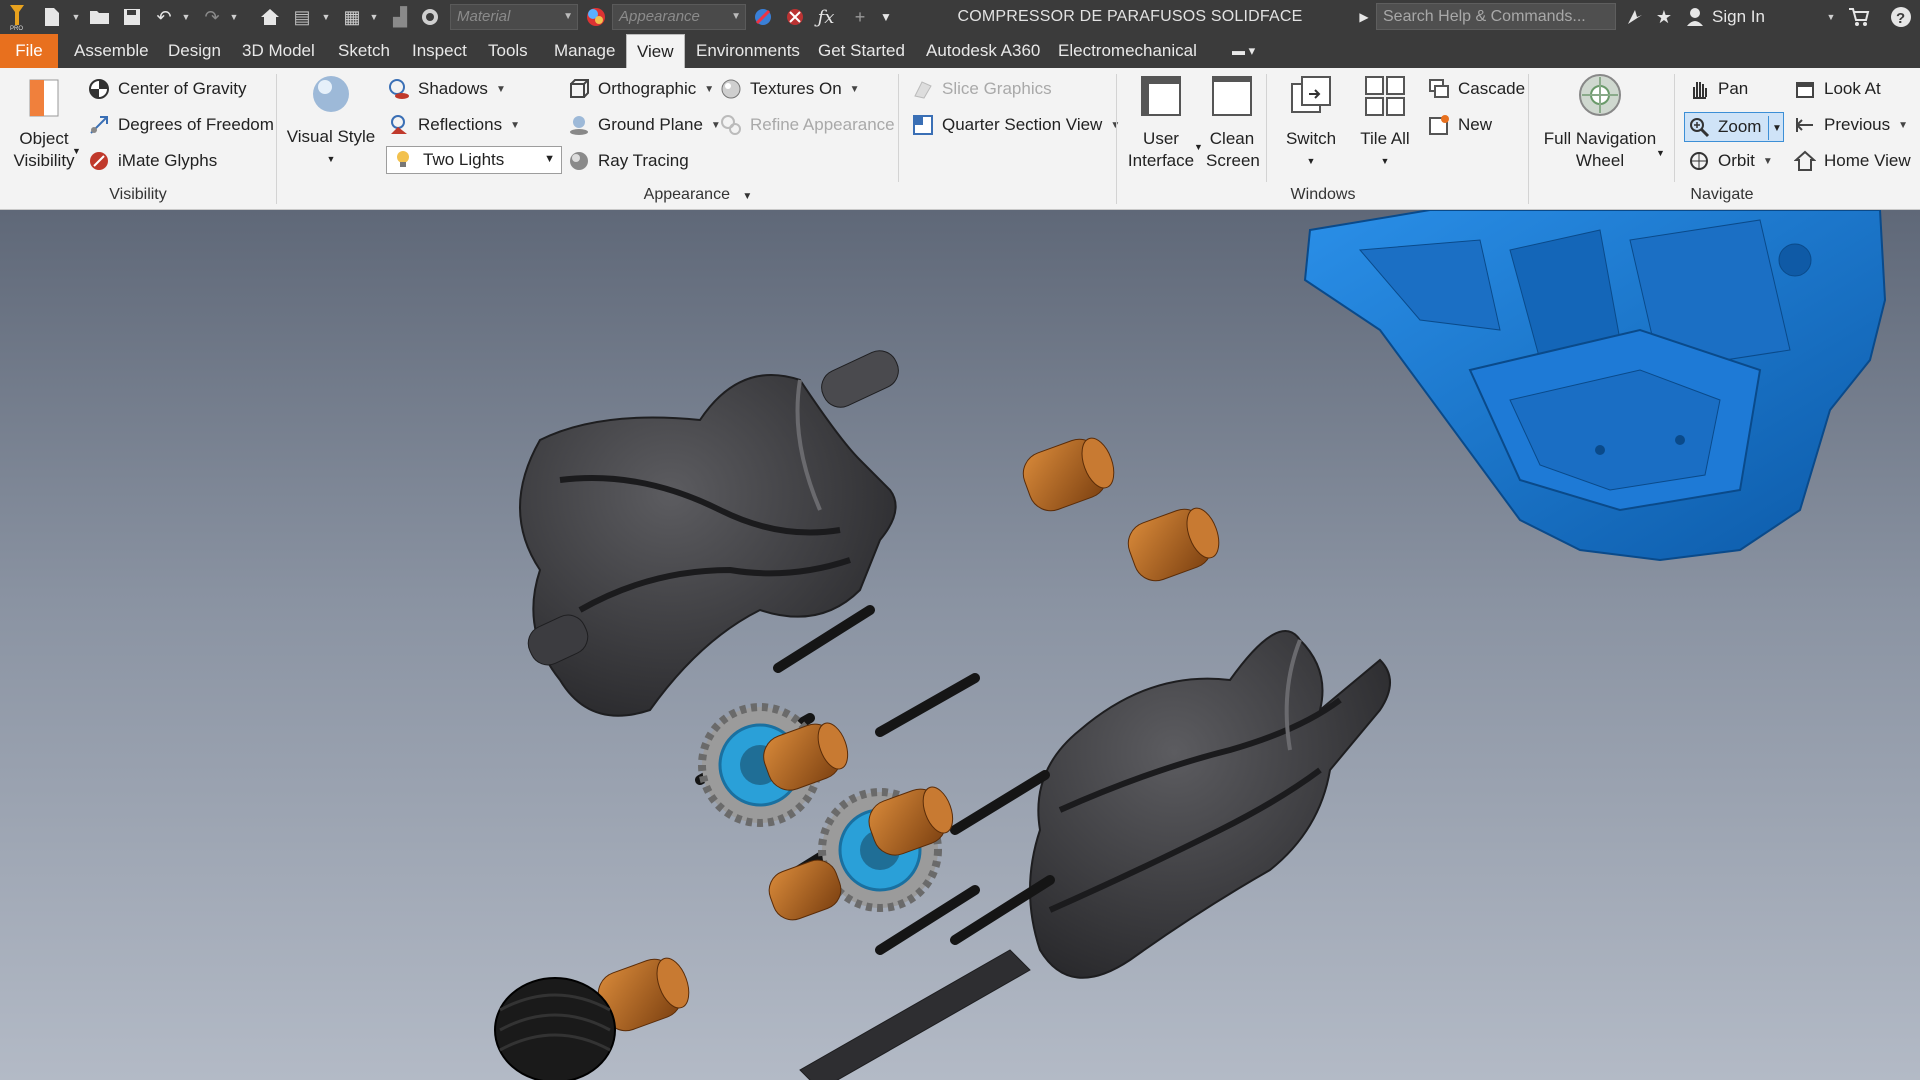  What do you see at coordinates (212, 17) in the screenshot?
I see `redo-icon: ↷` at bounding box center [212, 17].